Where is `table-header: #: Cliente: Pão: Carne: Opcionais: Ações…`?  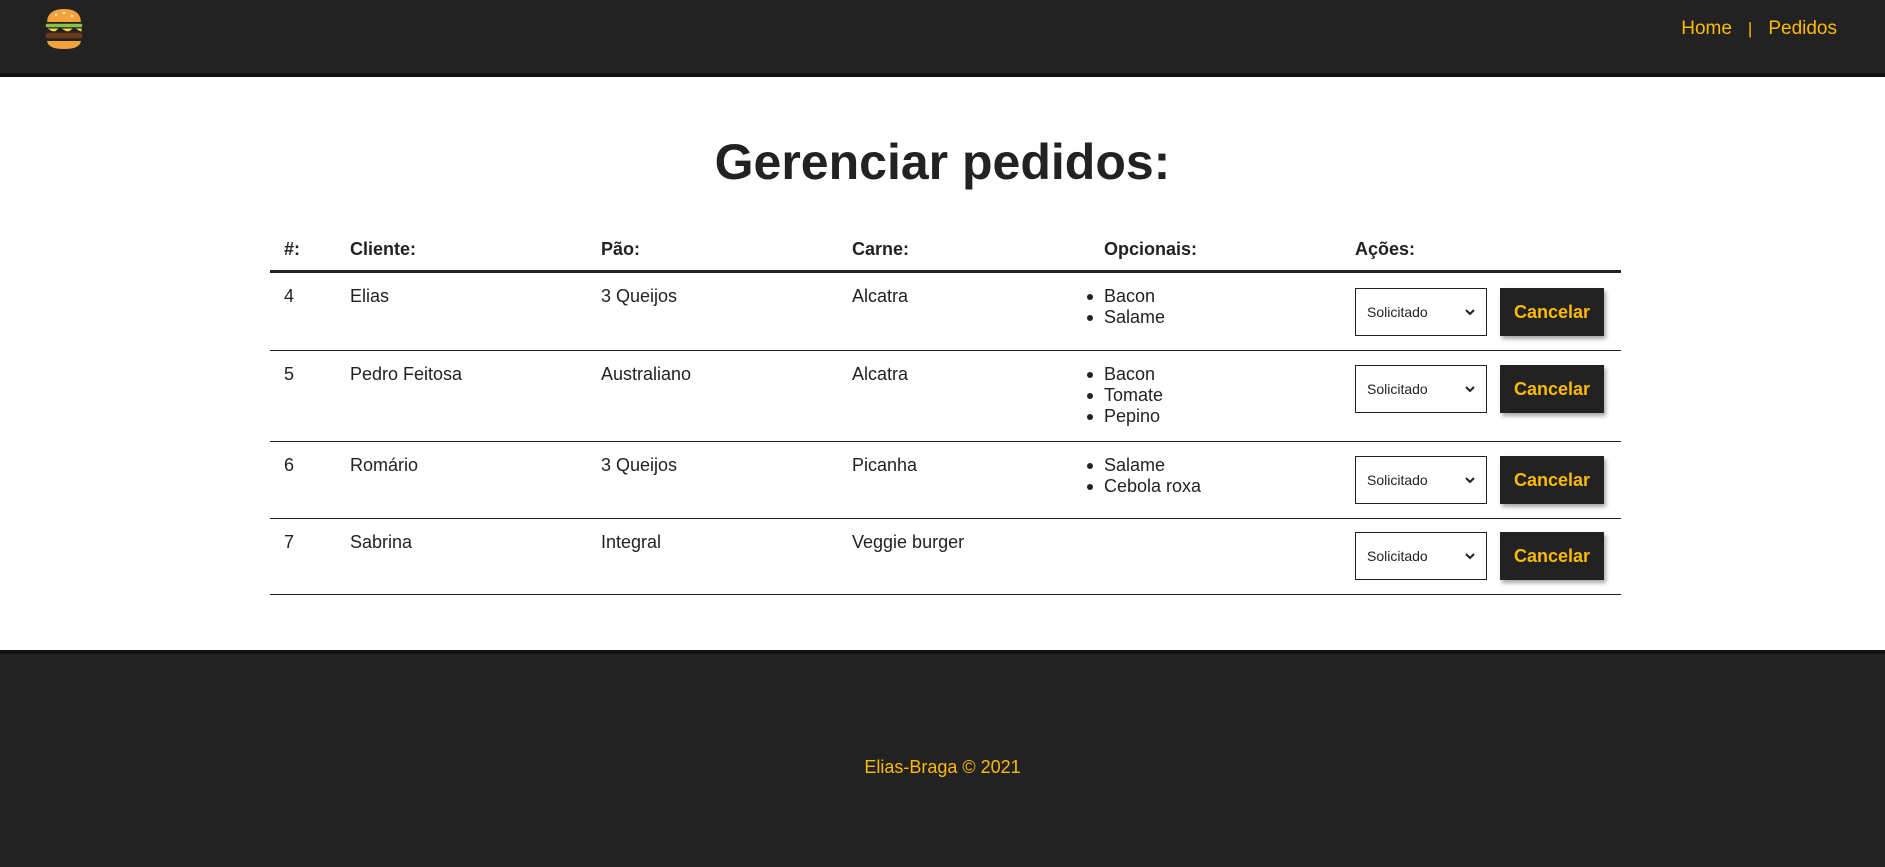 table-header: #: Cliente: Pão: Carne: Opcionais: Ações… is located at coordinates (945, 251).